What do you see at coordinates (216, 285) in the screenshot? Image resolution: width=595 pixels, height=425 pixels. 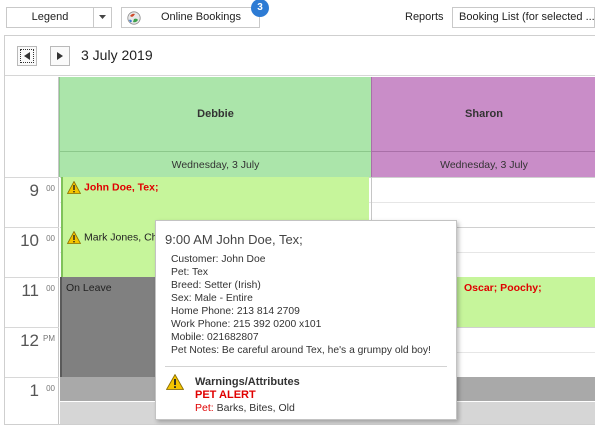 I see `tooltip-breed: Breed: Setter (Irish)` at bounding box center [216, 285].